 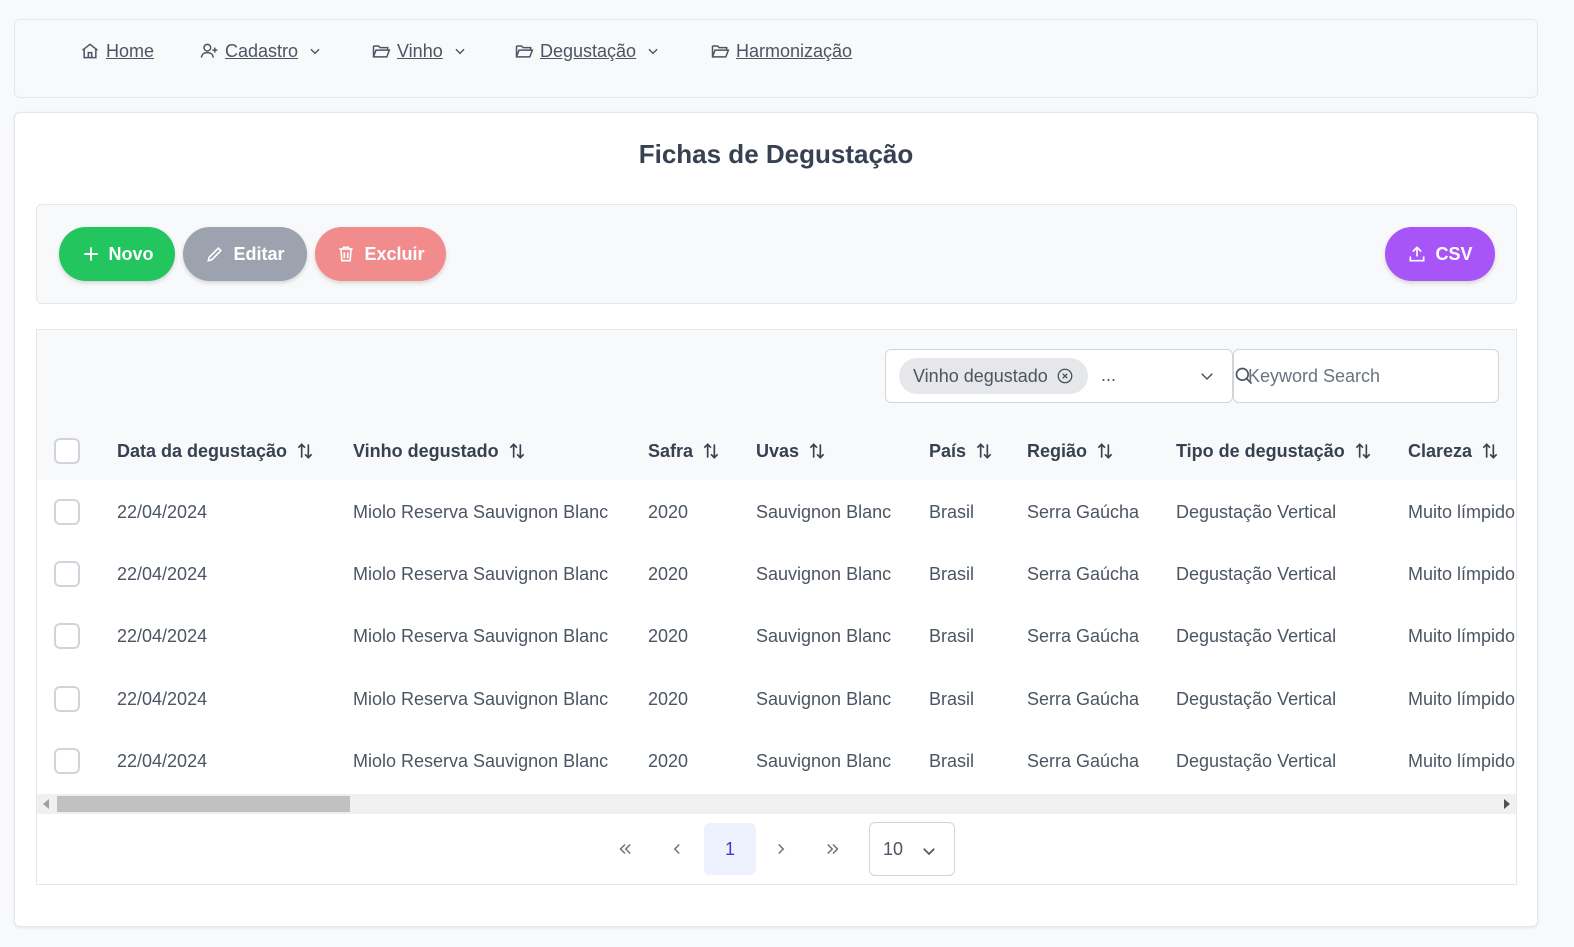 What do you see at coordinates (263, 51) in the screenshot?
I see `menu-item-cadastro: Cadastro` at bounding box center [263, 51].